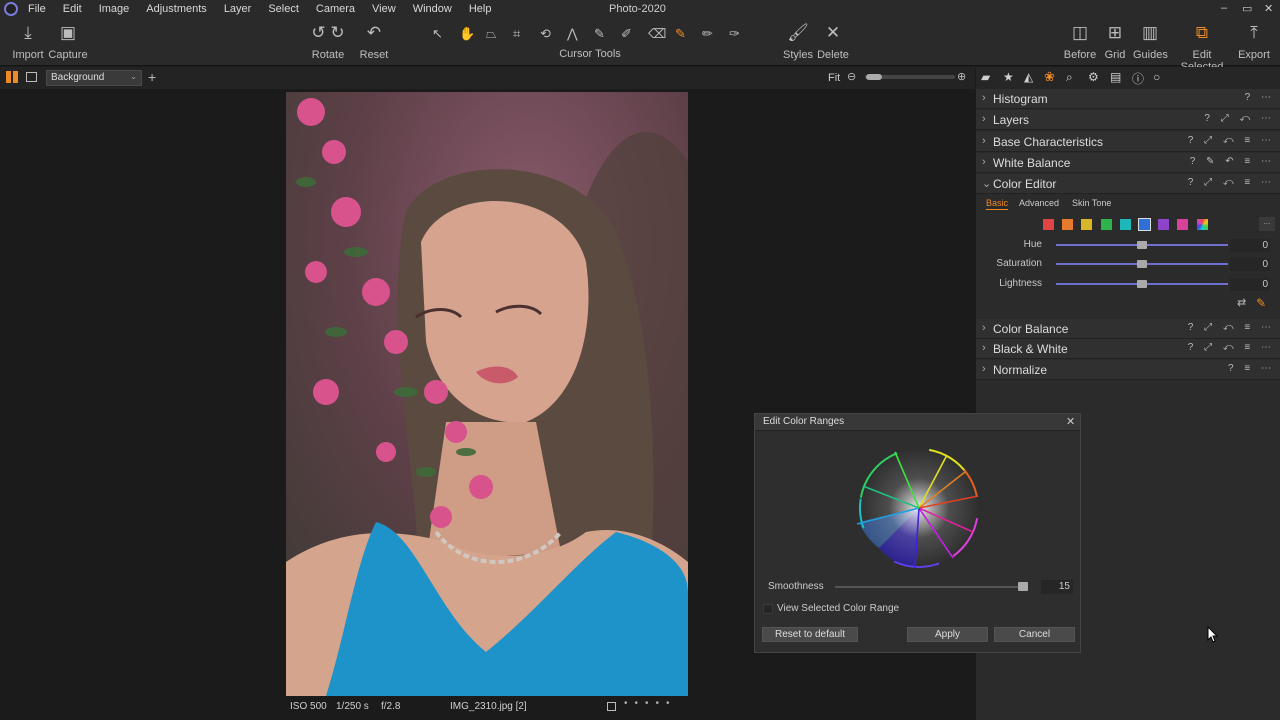  I want to click on swap-icon: ⇄, so click(1241, 302).